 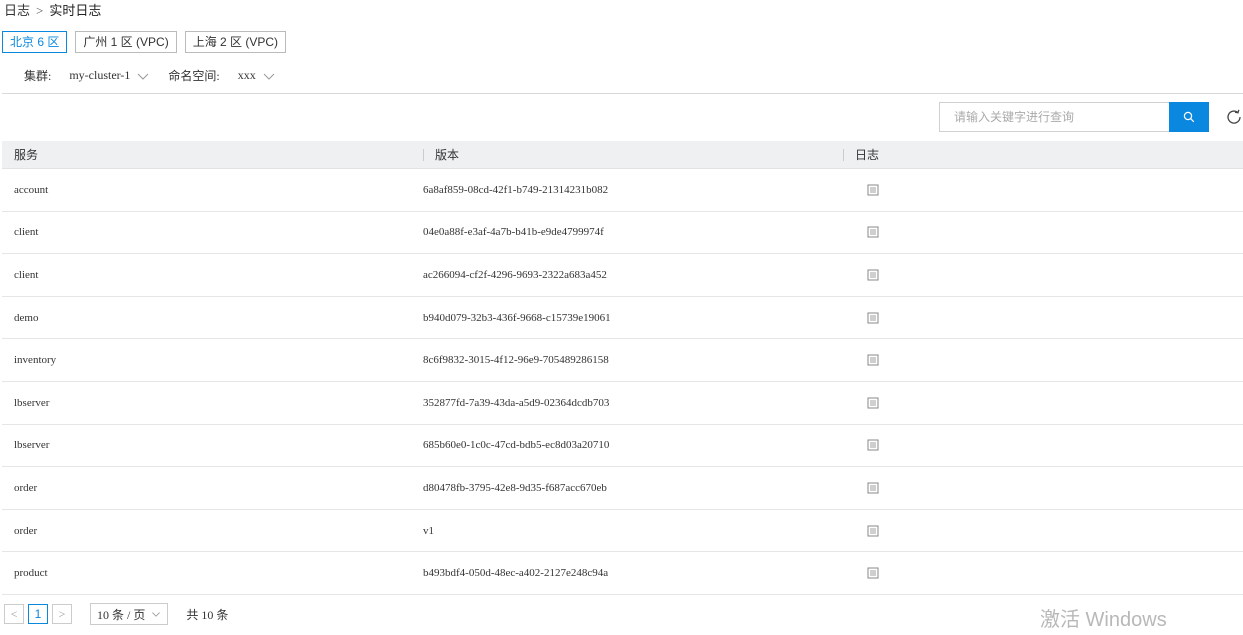 I want to click on region-tab-beijing-6: 北京 6 区, so click(x=35, y=42).